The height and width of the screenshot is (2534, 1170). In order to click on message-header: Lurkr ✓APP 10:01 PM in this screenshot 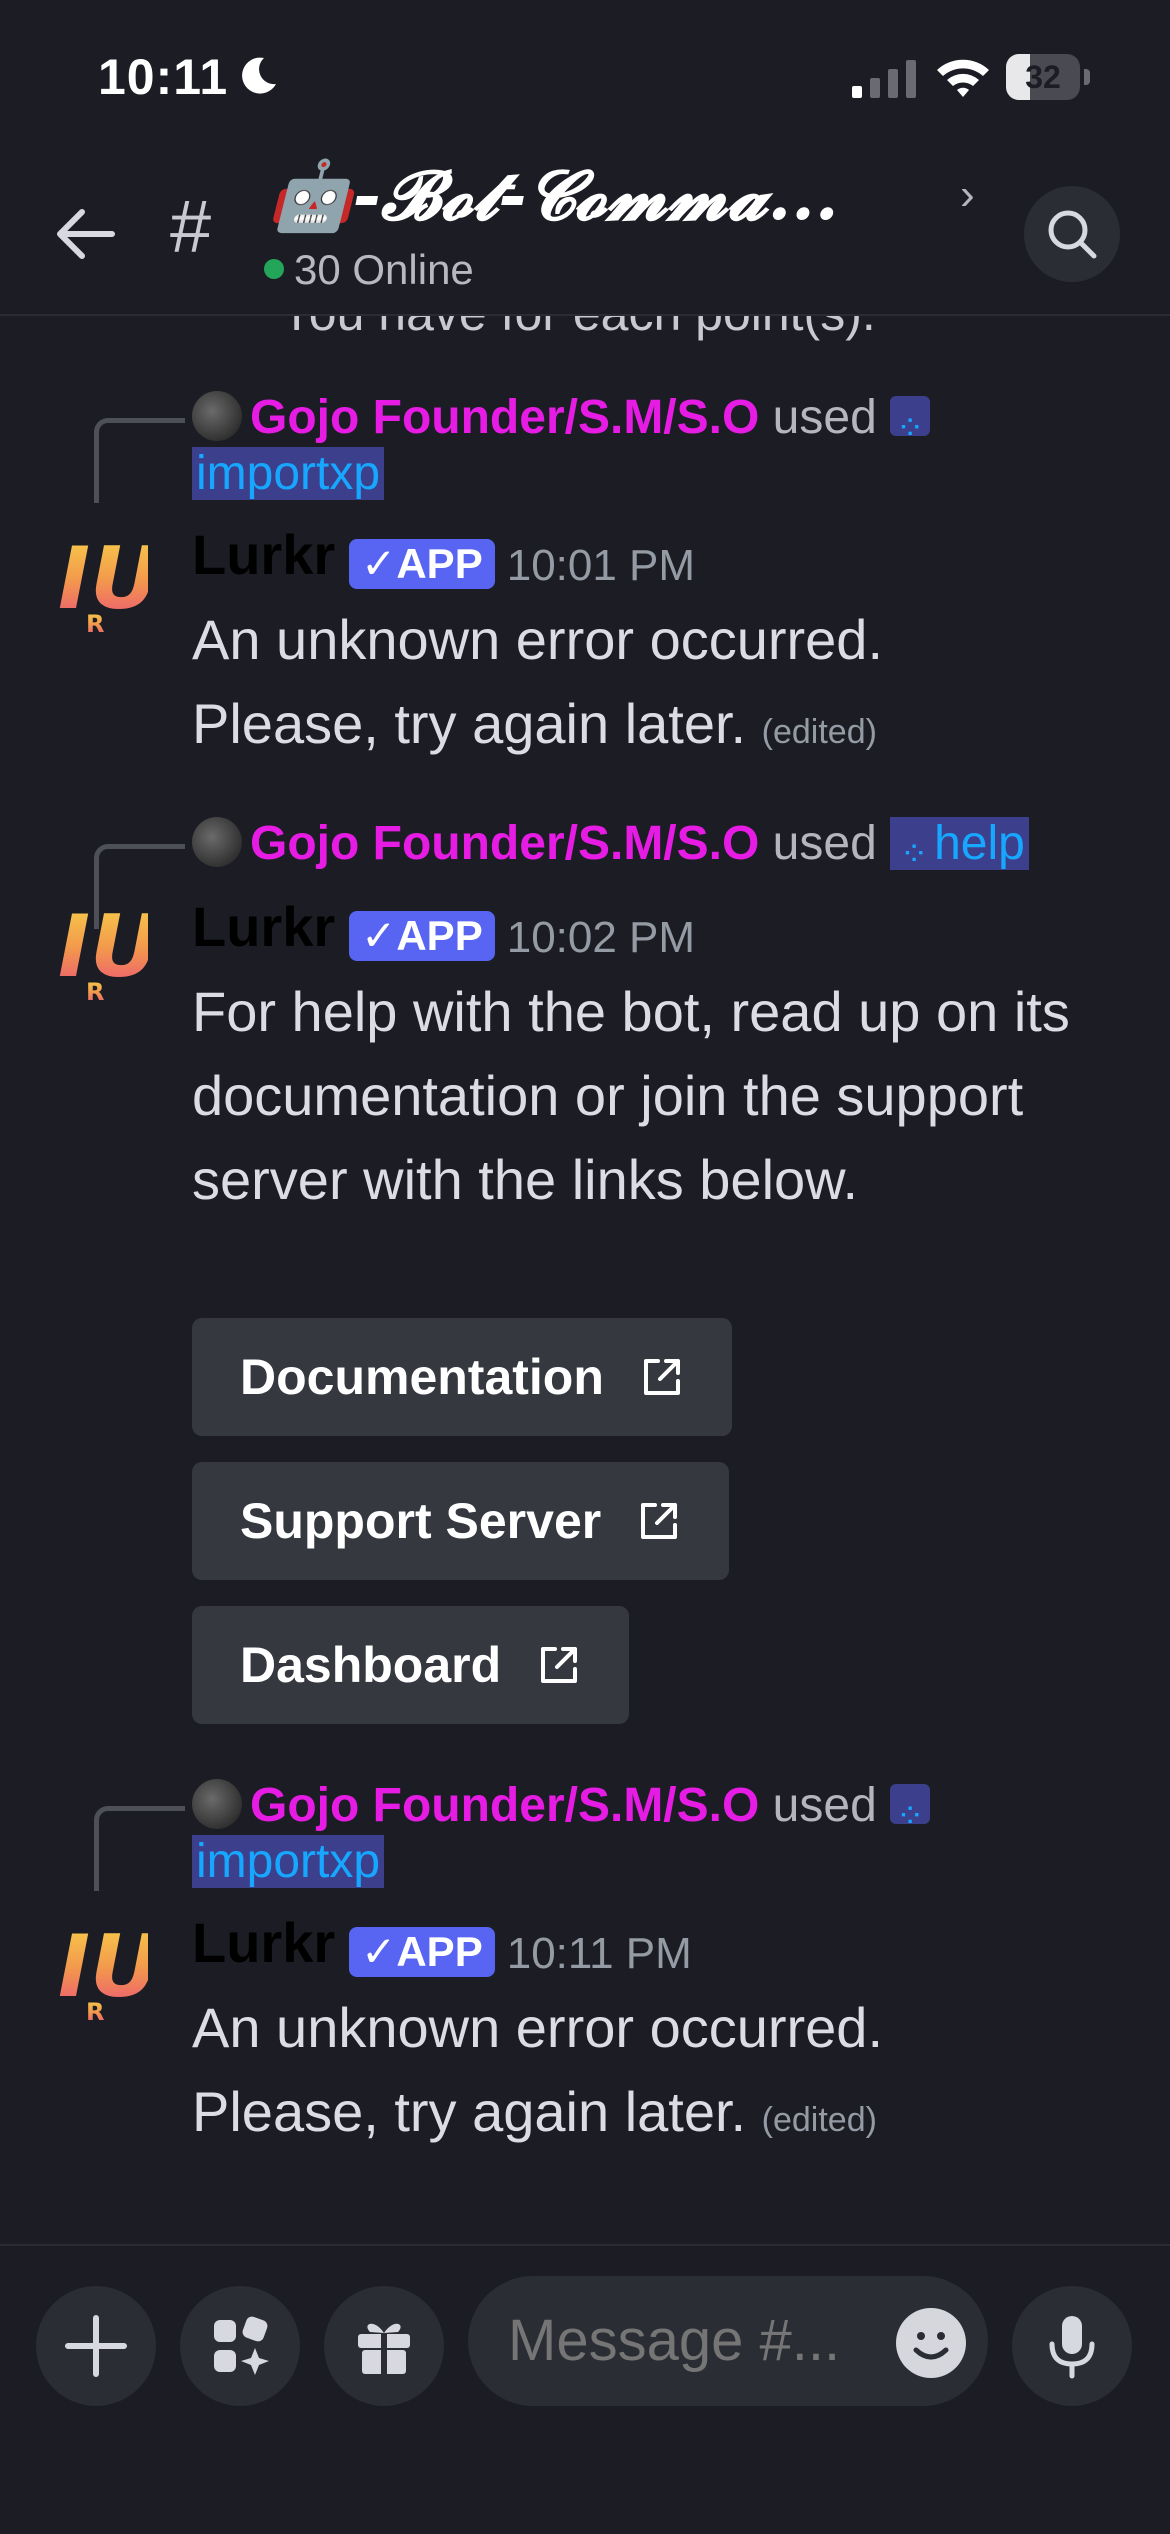, I will do `click(443, 558)`.